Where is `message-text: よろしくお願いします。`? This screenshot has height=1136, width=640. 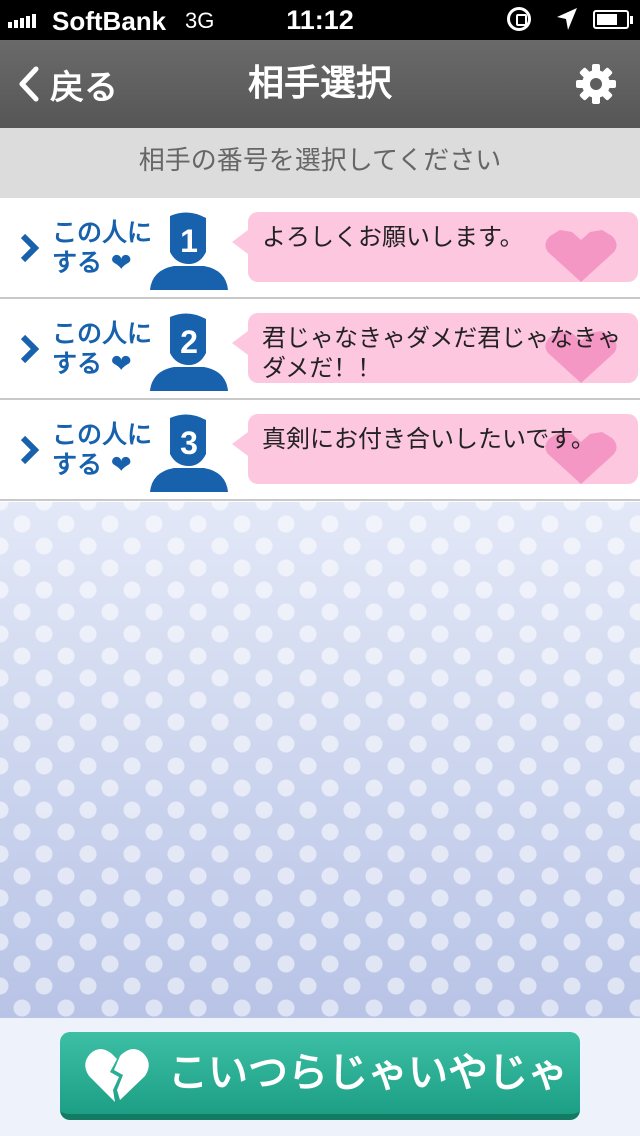 message-text: よろしくお願いします。 is located at coordinates (393, 237).